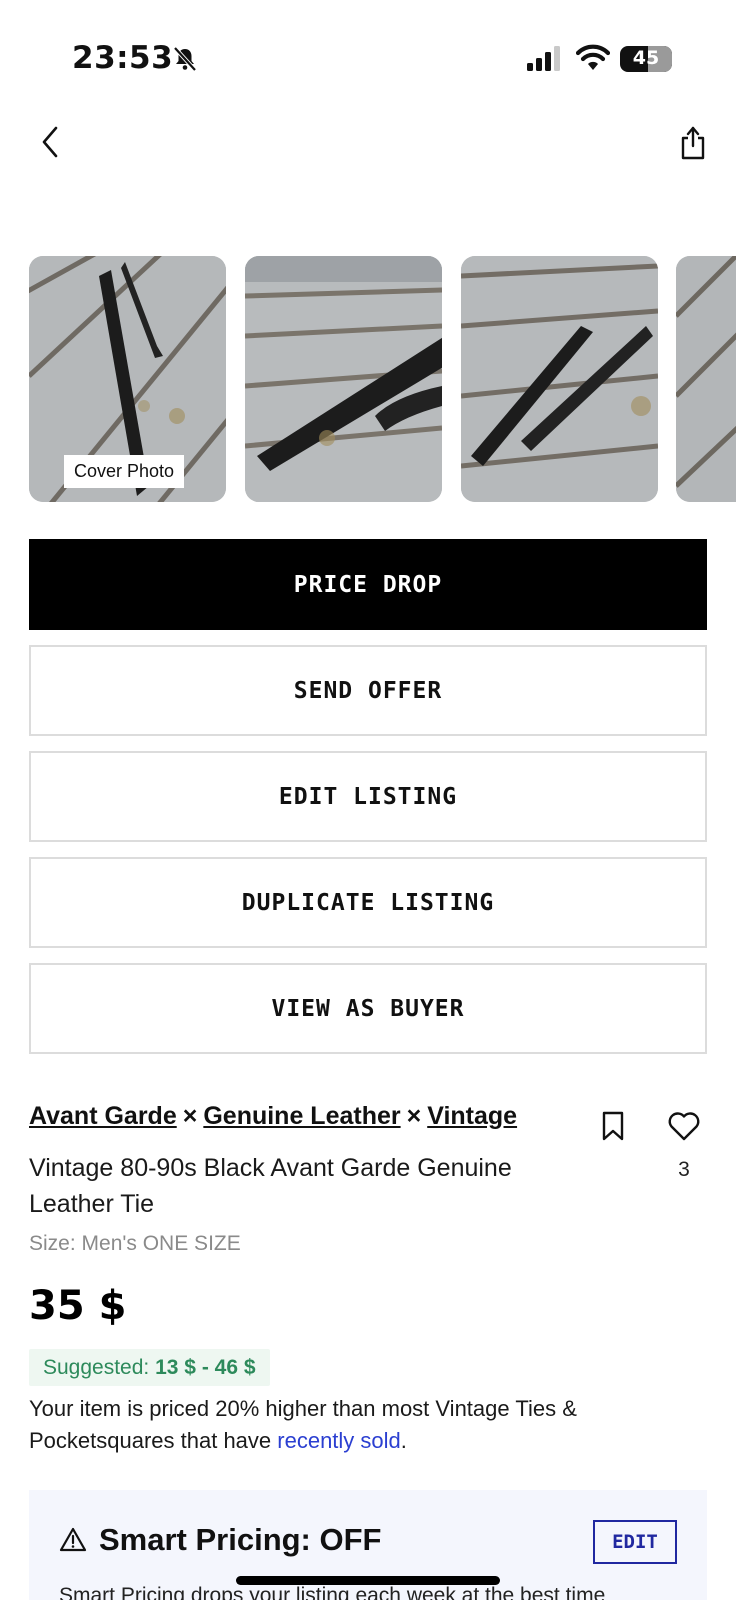 The image size is (736, 1600). I want to click on status-time: 23:53, so click(123, 58).